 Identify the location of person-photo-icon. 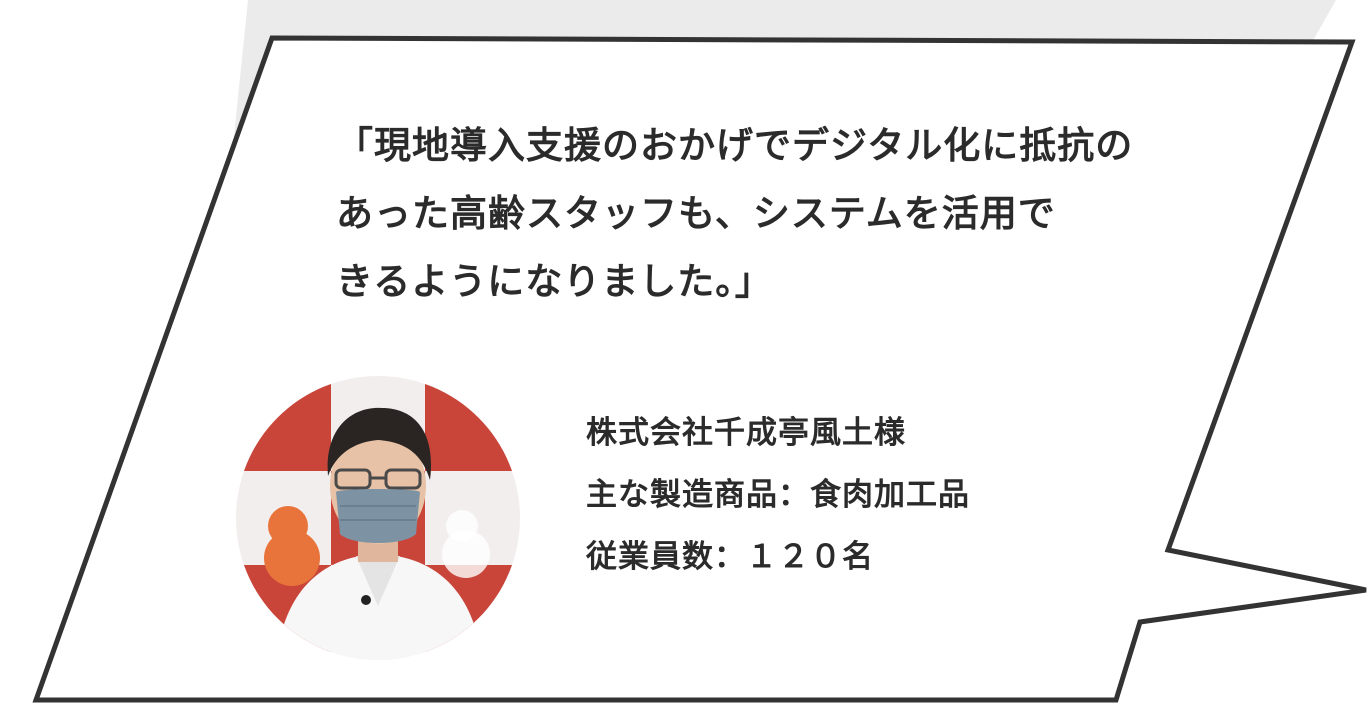
(378, 518).